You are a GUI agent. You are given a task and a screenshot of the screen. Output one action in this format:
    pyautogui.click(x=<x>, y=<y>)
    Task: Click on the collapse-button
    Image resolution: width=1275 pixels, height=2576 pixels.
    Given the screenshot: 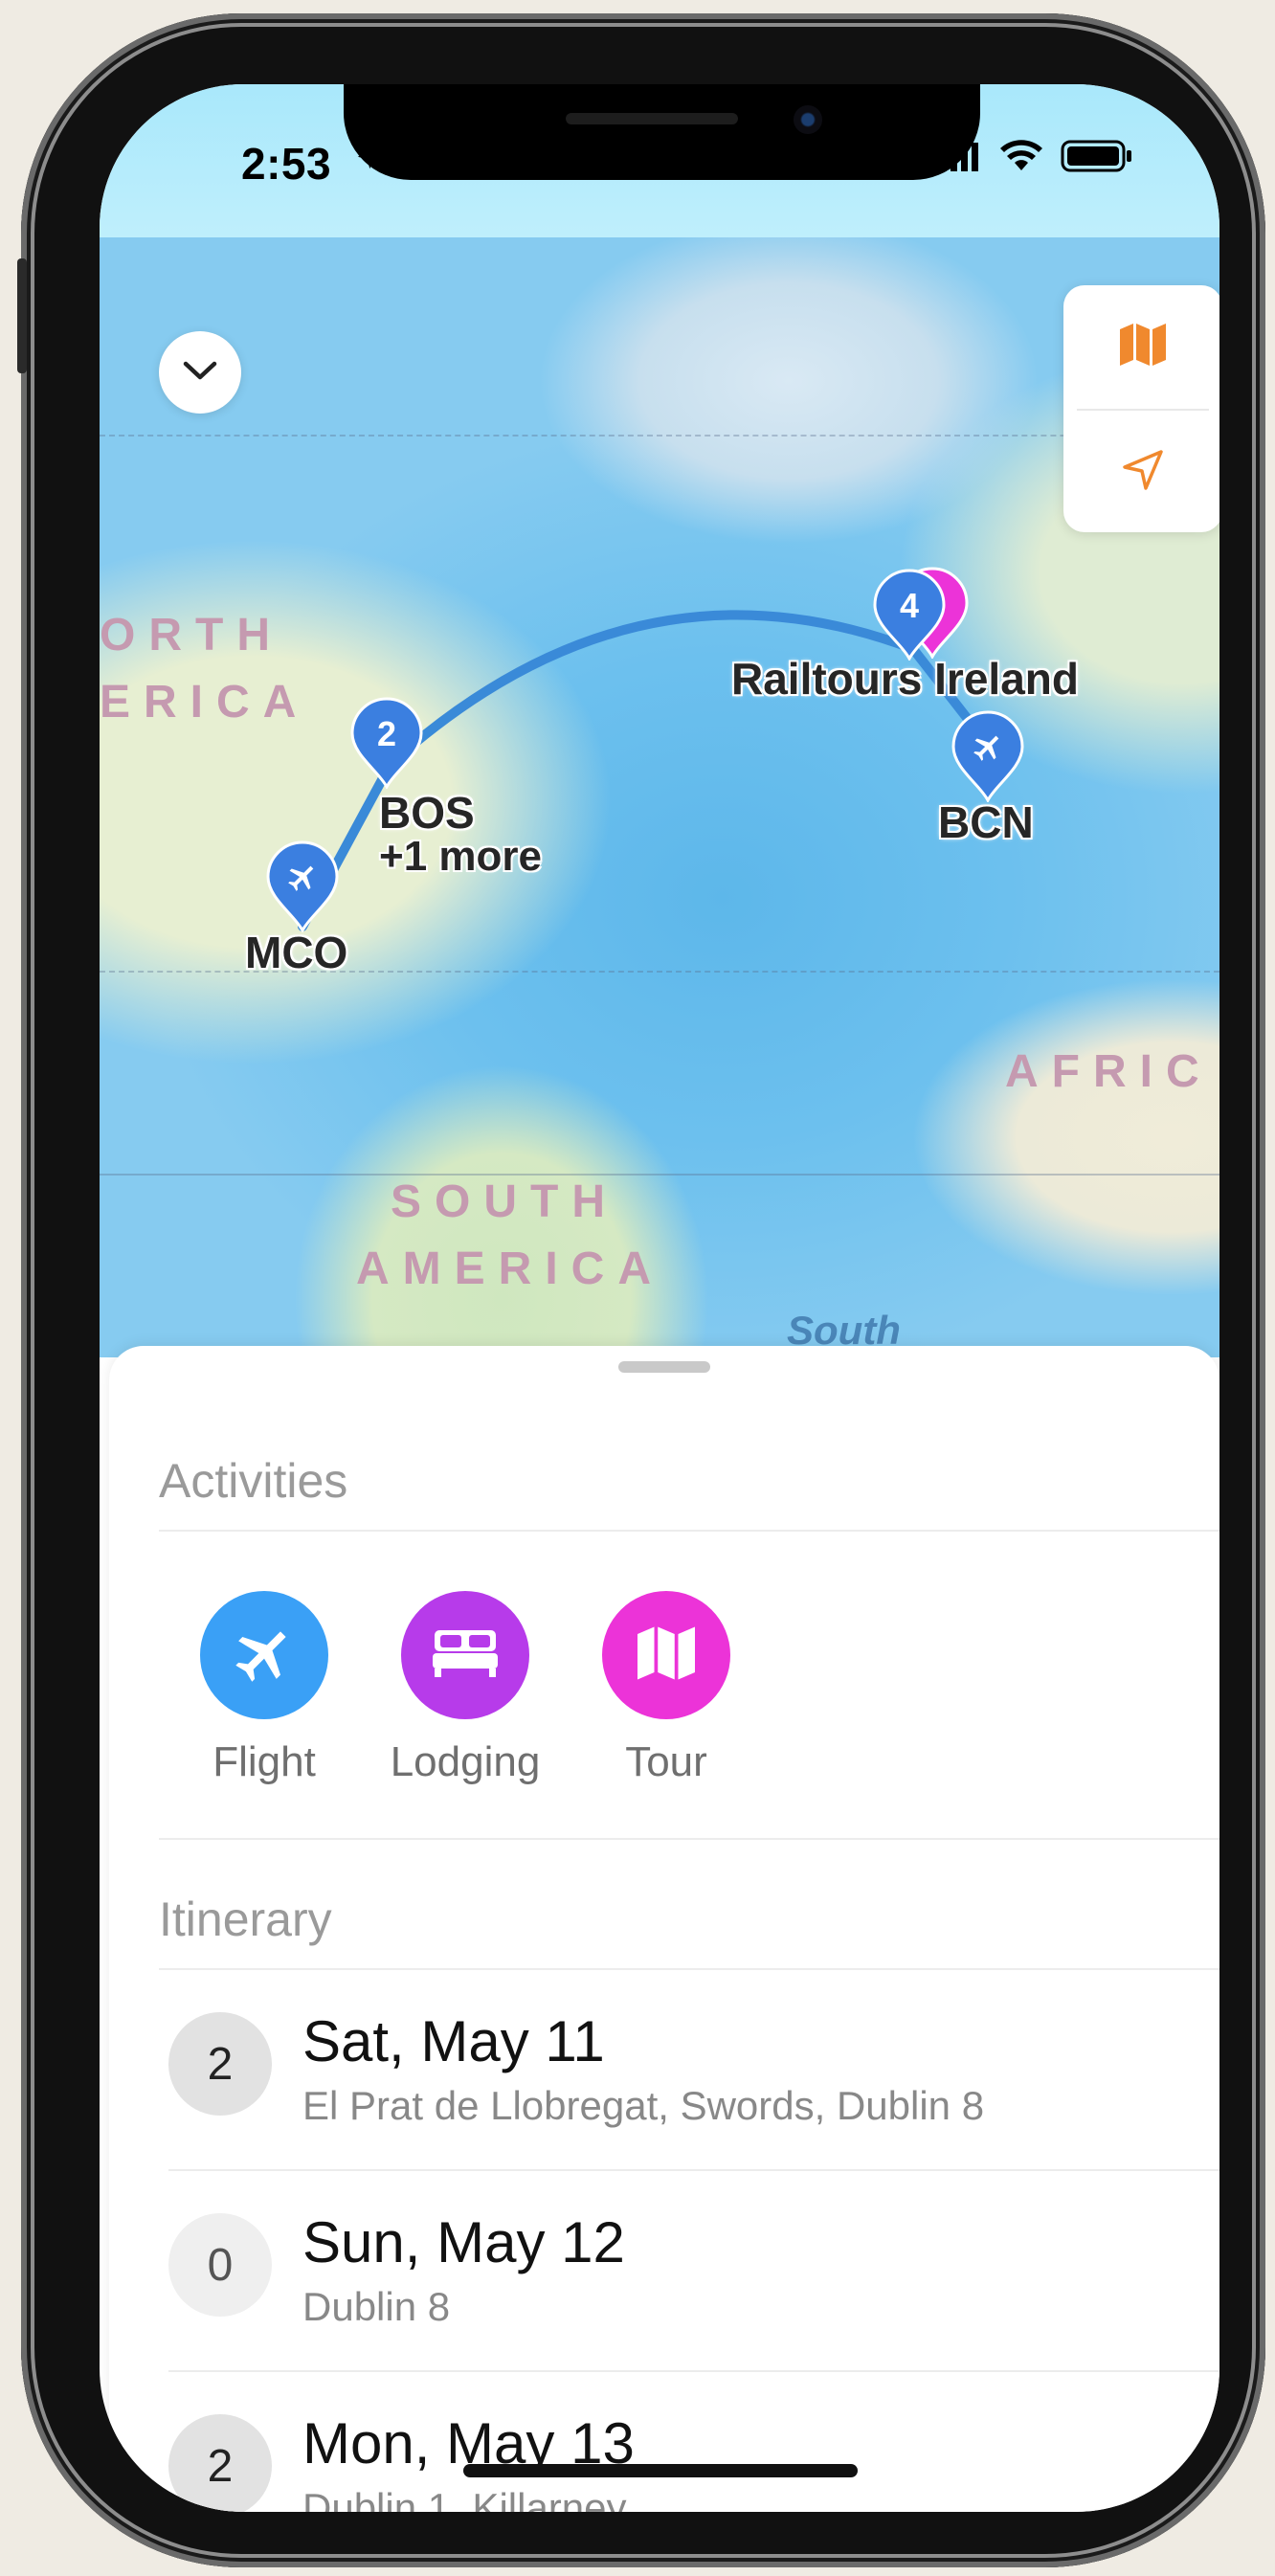 What is the action you would take?
    pyautogui.click(x=200, y=373)
    